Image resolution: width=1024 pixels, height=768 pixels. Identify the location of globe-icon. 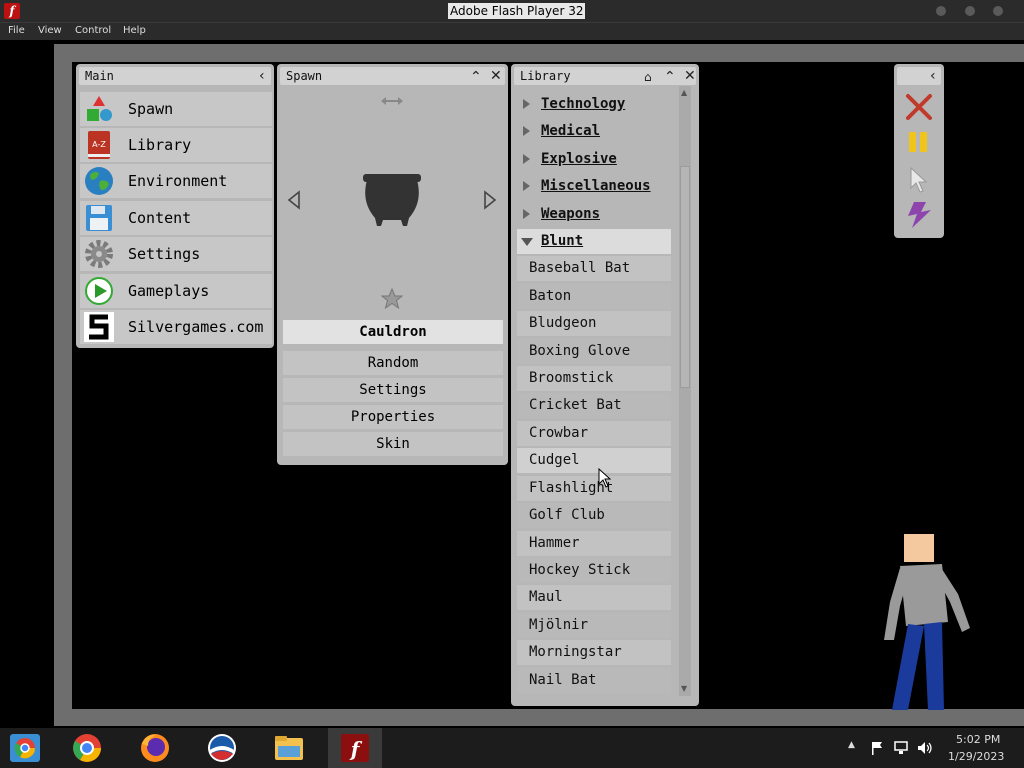
(99, 181).